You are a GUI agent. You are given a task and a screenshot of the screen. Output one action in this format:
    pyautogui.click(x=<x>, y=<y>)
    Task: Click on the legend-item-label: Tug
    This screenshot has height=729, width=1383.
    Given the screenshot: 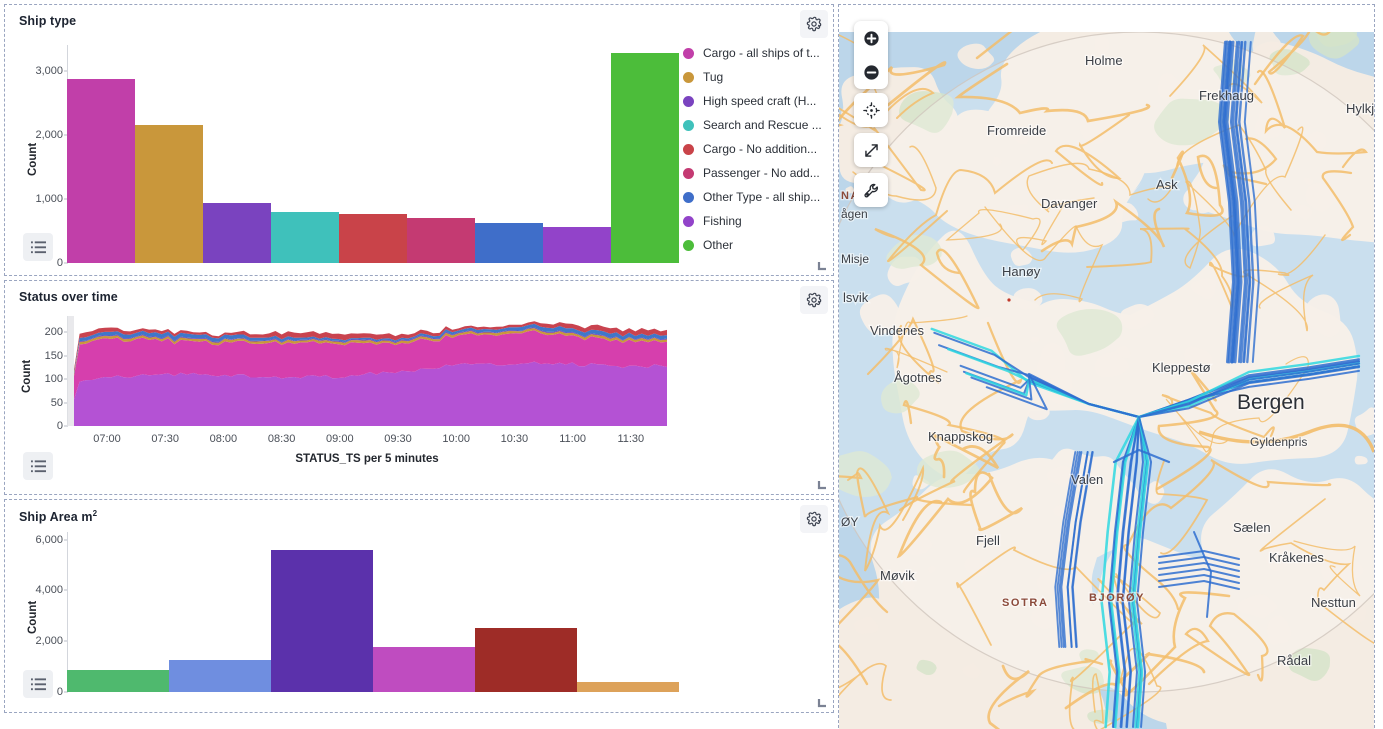 What is the action you would take?
    pyautogui.click(x=713, y=77)
    